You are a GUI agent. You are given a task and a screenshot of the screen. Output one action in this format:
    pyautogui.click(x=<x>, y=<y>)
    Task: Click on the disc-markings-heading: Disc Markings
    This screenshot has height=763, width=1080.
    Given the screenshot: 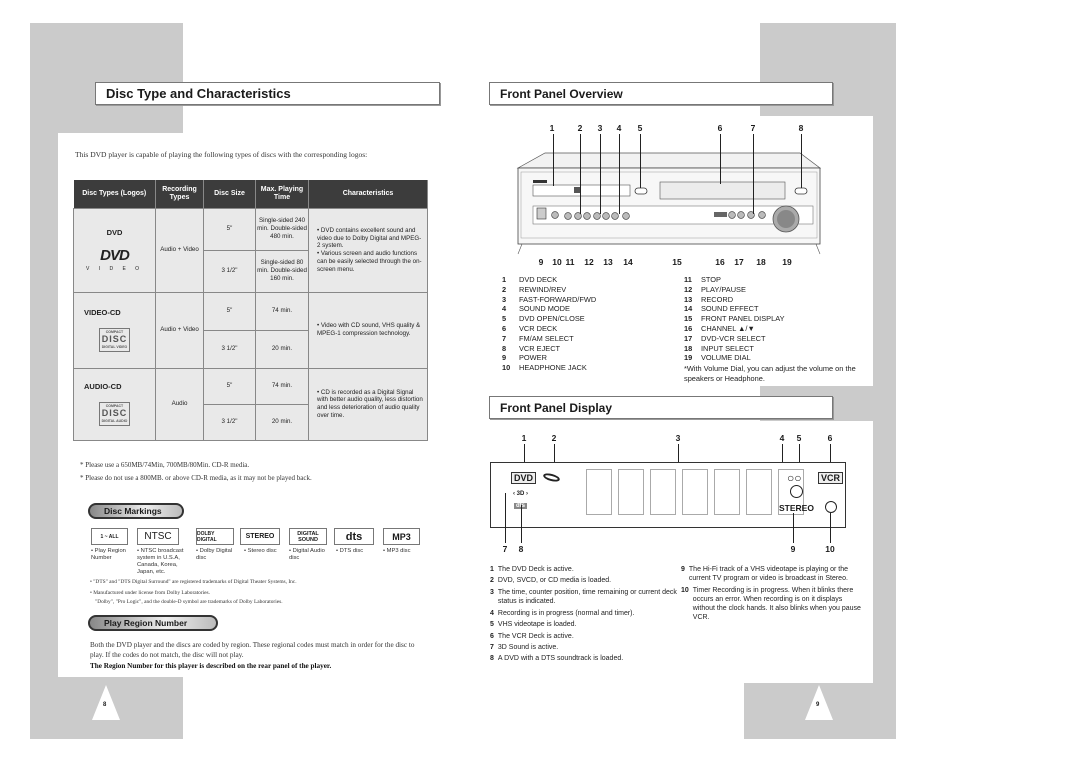 What is the action you would take?
    pyautogui.click(x=136, y=511)
    